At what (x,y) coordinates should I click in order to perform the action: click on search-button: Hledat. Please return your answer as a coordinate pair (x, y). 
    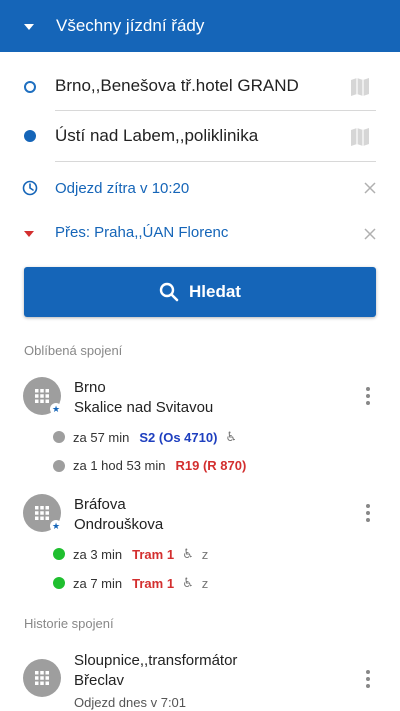
    Looking at the image, I should click on (200, 292).